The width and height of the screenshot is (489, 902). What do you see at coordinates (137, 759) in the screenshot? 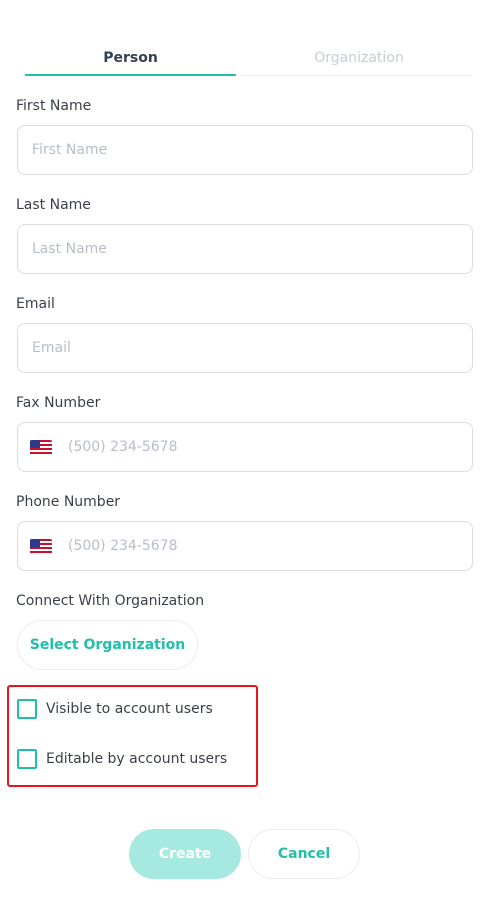
I see `editable-checkbox-label: Editable by account users` at bounding box center [137, 759].